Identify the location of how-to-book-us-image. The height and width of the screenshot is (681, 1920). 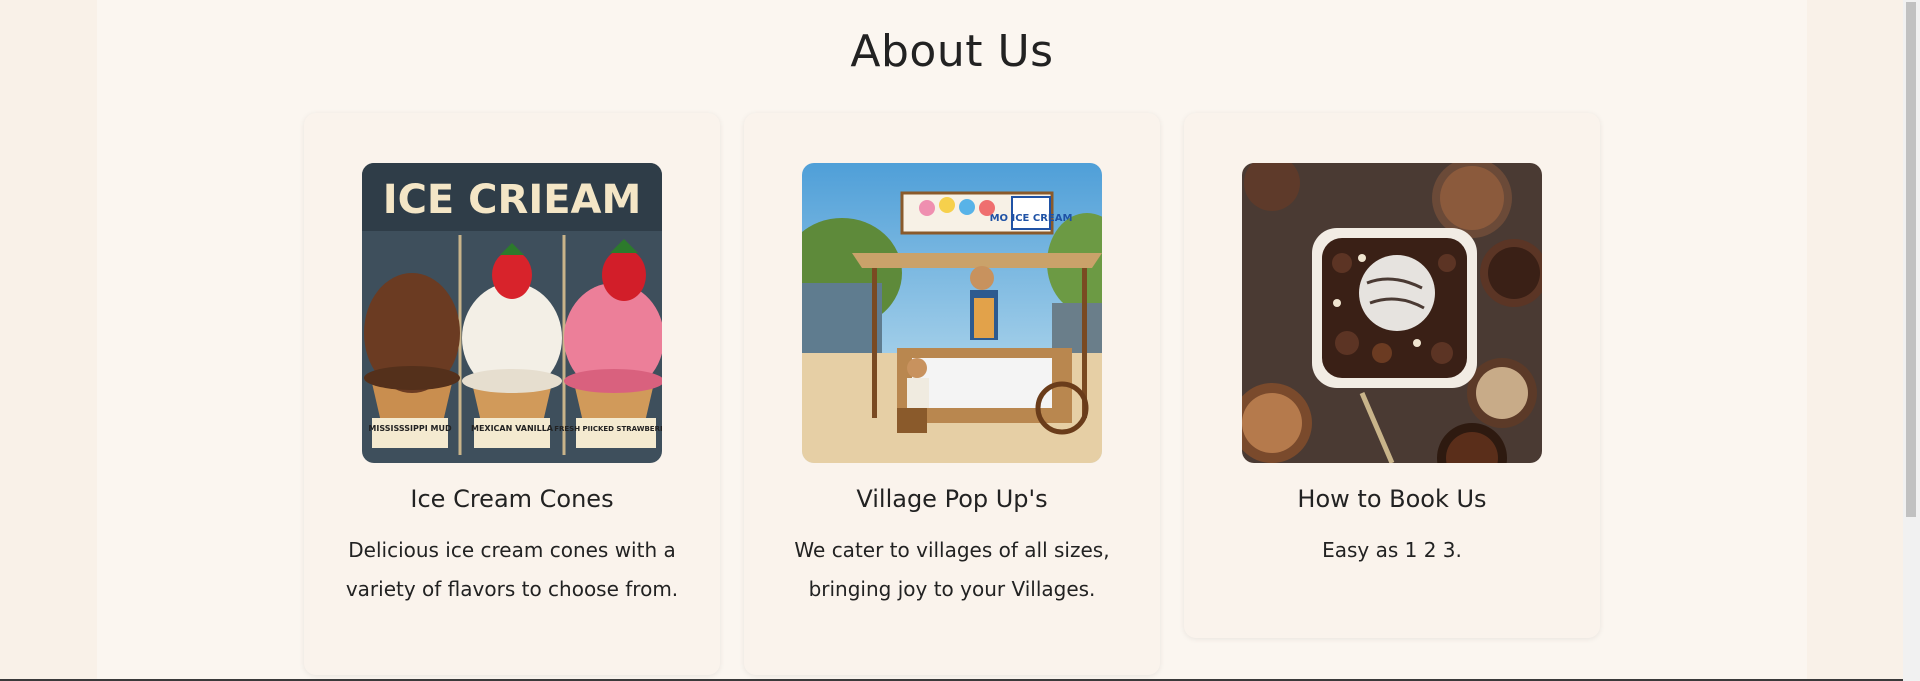
(1392, 313).